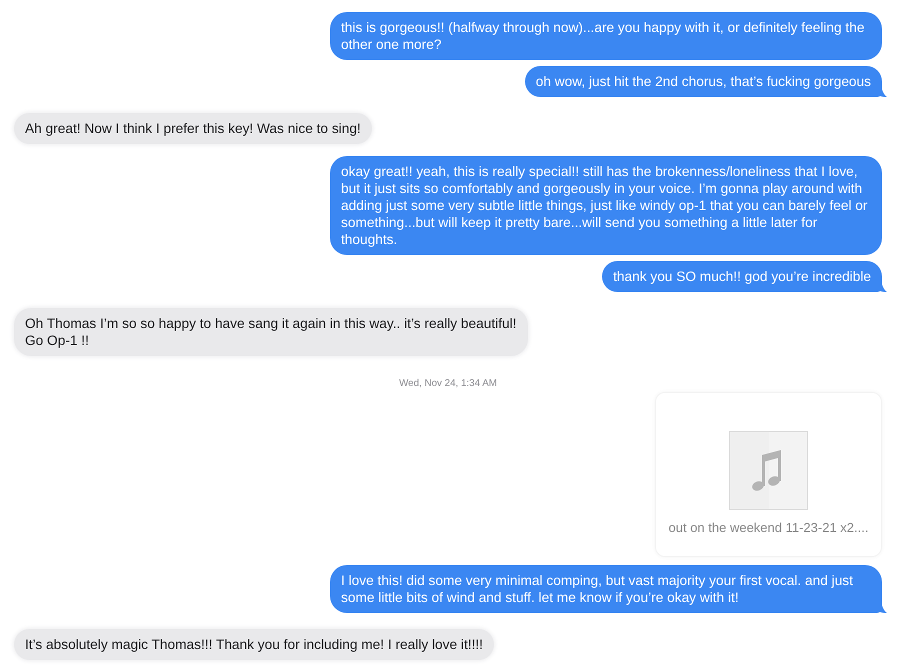  What do you see at coordinates (193, 128) in the screenshot?
I see `received-message-bubble: Ah great! Now I think I prefer this key! Was nice to sing!` at bounding box center [193, 128].